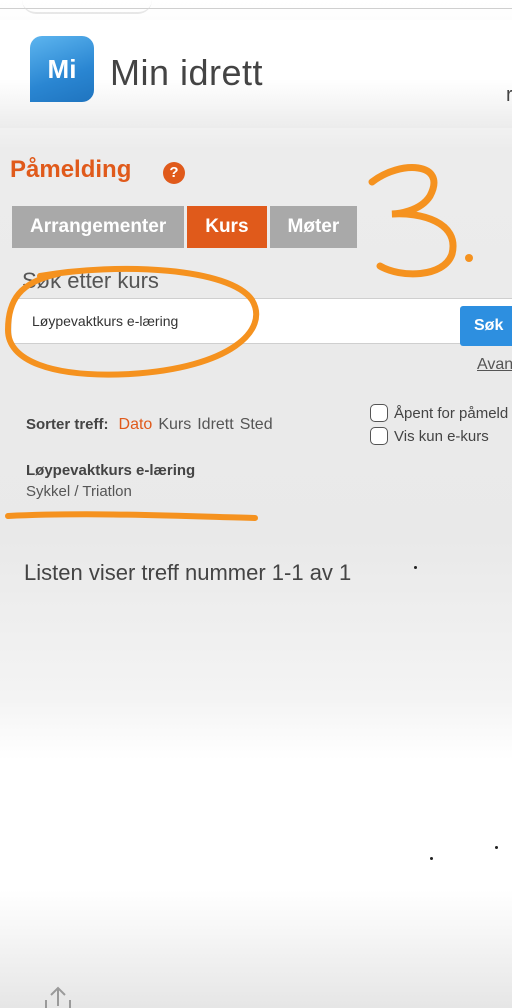 This screenshot has width=512, height=1008. Describe the element at coordinates (215, 425) in the screenshot. I see `sort-option-idrett: Idrett` at that location.